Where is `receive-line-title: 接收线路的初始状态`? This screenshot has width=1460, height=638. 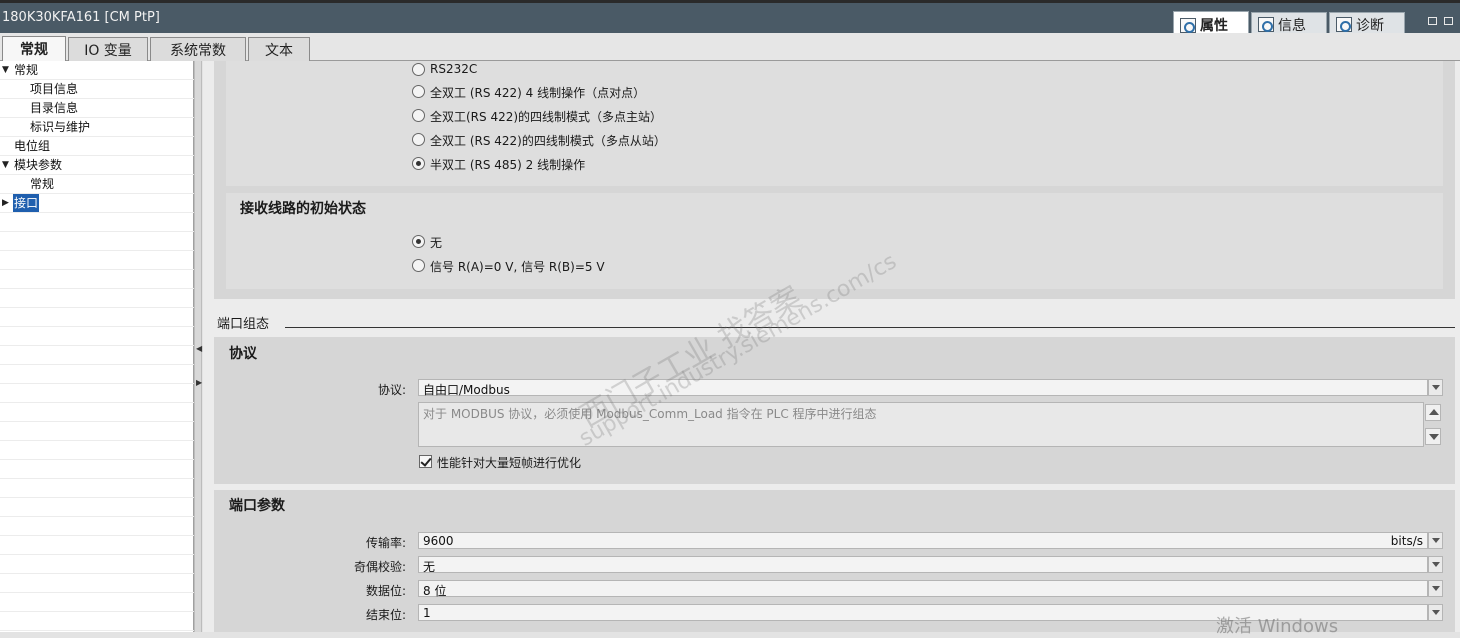
receive-line-title: 接收线路的初始状态 is located at coordinates (303, 209).